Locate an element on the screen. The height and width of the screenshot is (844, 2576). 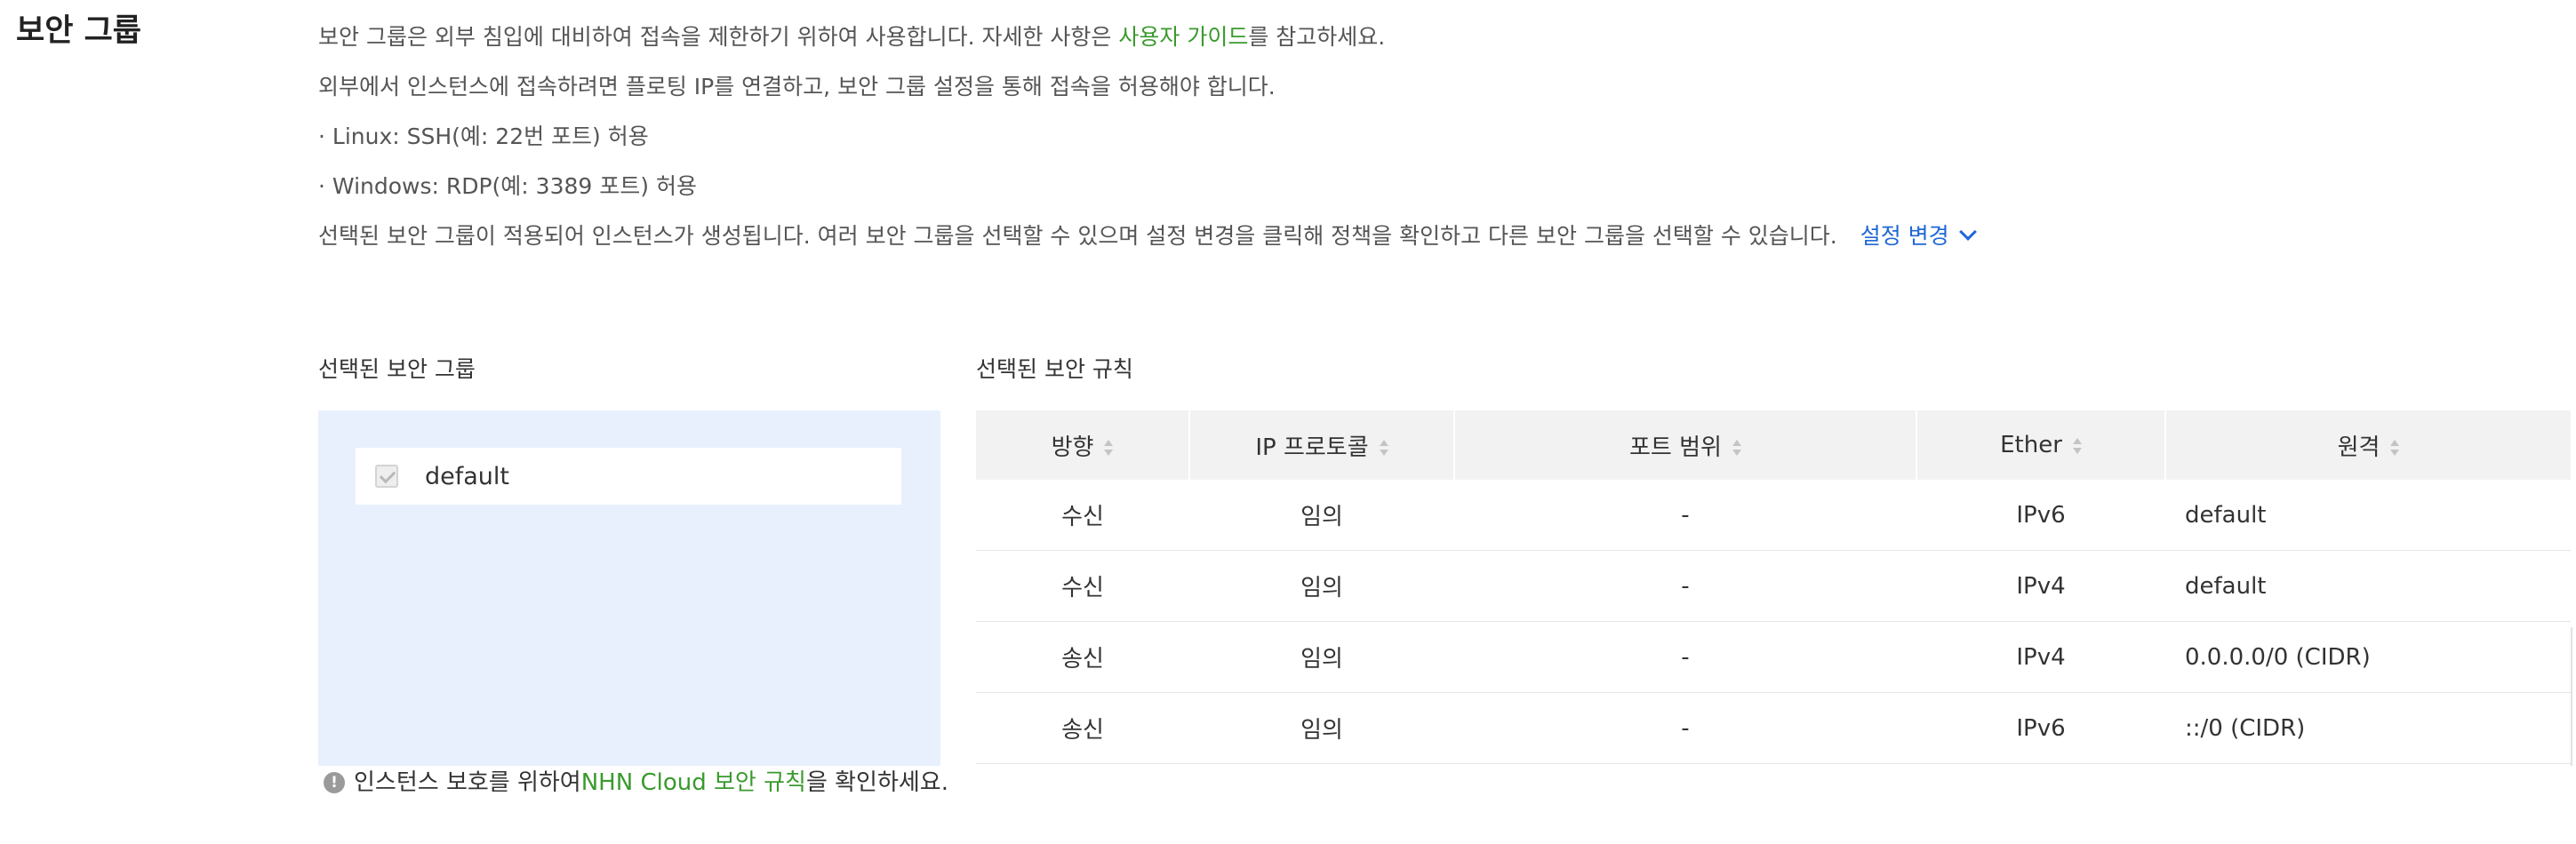
table-header-row: 방향 IP 프로토콜 포트 범위 Ether 원격 is located at coordinates (1773, 445).